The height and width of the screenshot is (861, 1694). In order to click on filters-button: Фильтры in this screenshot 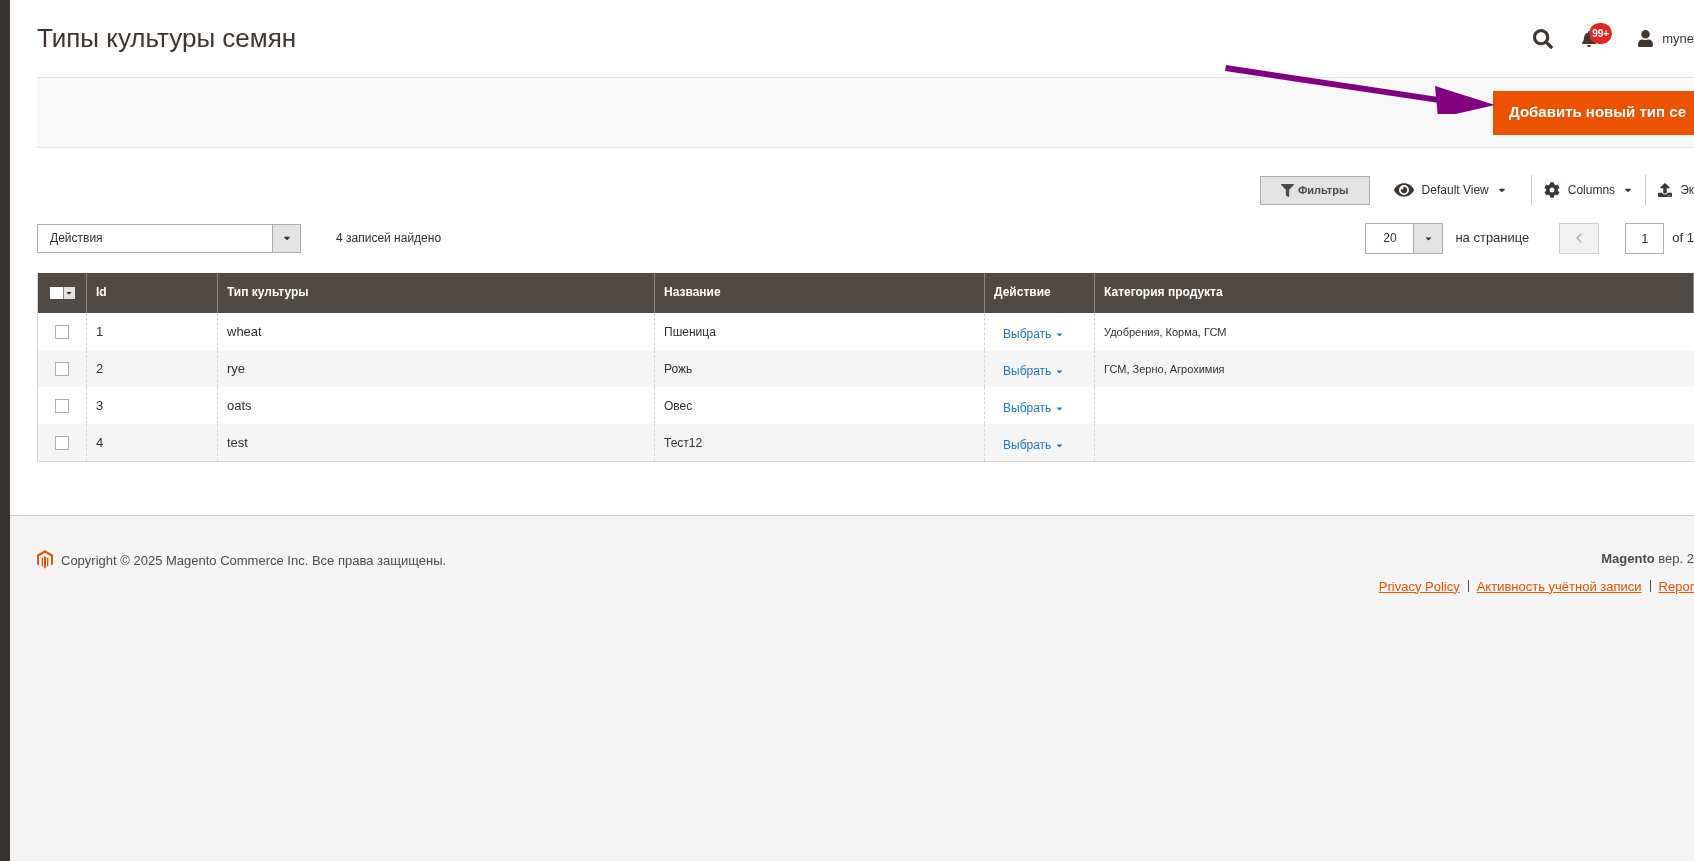, I will do `click(1314, 190)`.